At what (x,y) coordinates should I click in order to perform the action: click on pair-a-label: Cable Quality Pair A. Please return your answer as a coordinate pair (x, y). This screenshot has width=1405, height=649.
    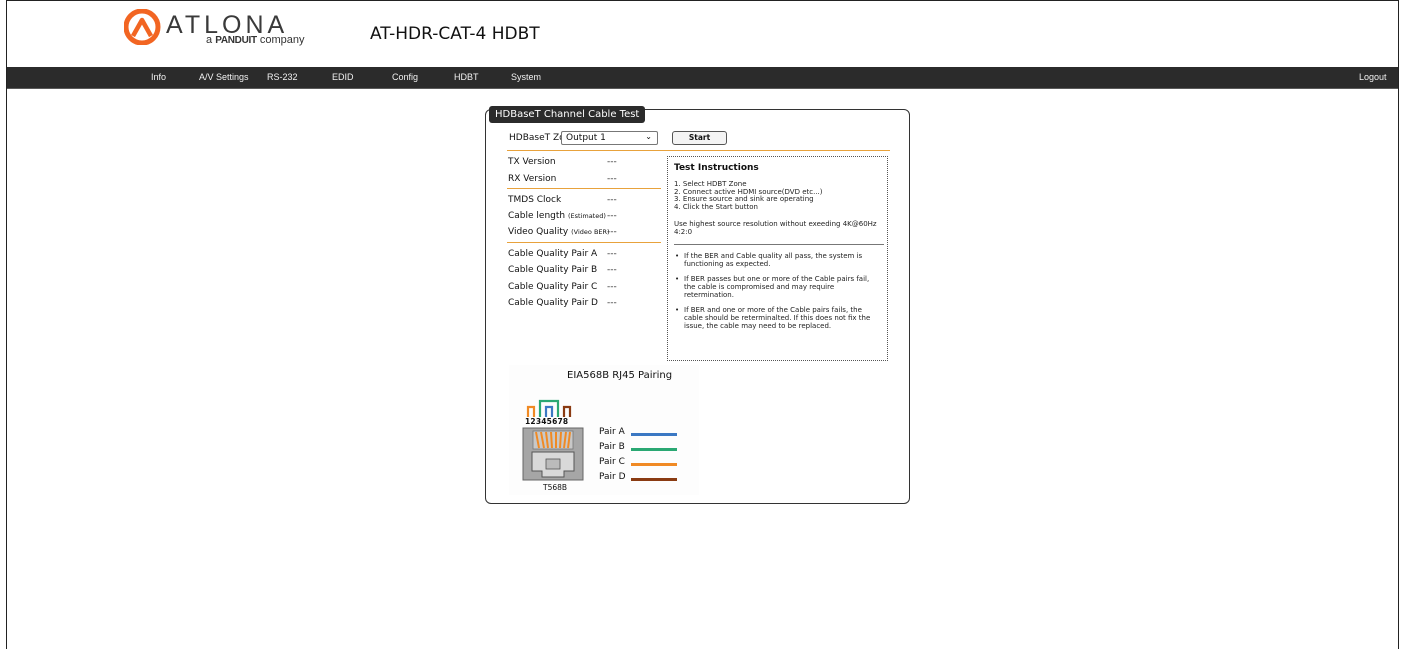
    Looking at the image, I should click on (553, 254).